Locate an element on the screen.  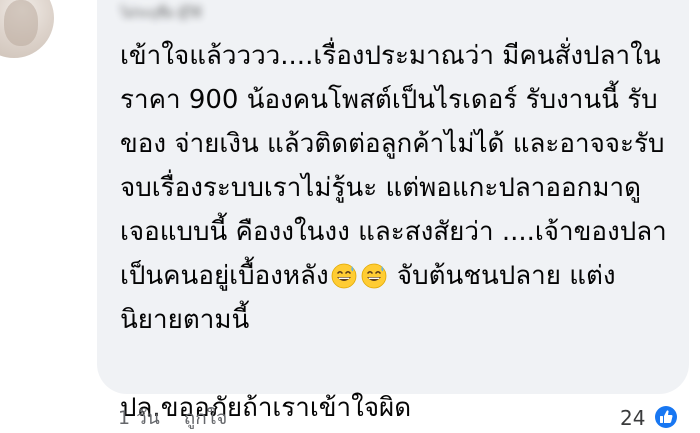
avatar is located at coordinates (27, 29).